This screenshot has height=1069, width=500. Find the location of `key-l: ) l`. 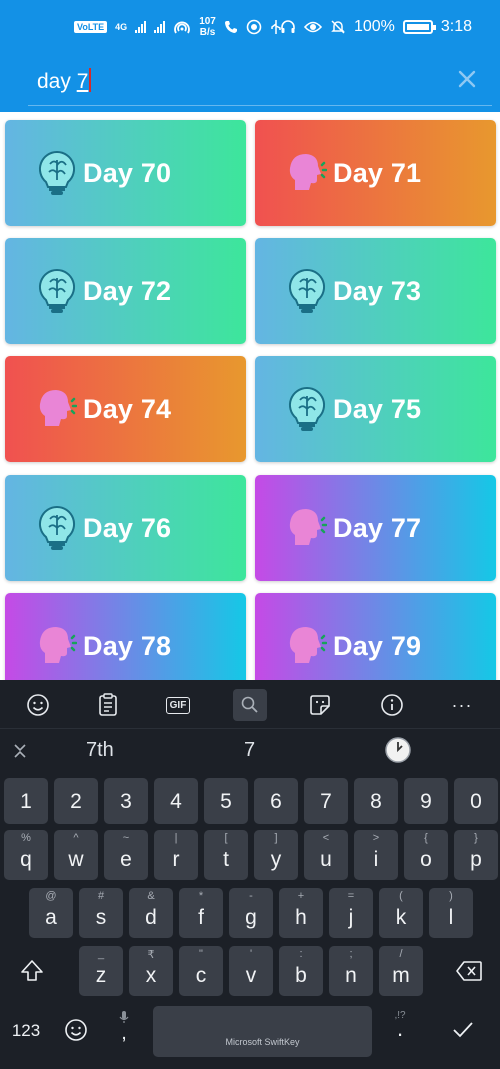

key-l: ) l is located at coordinates (451, 913).